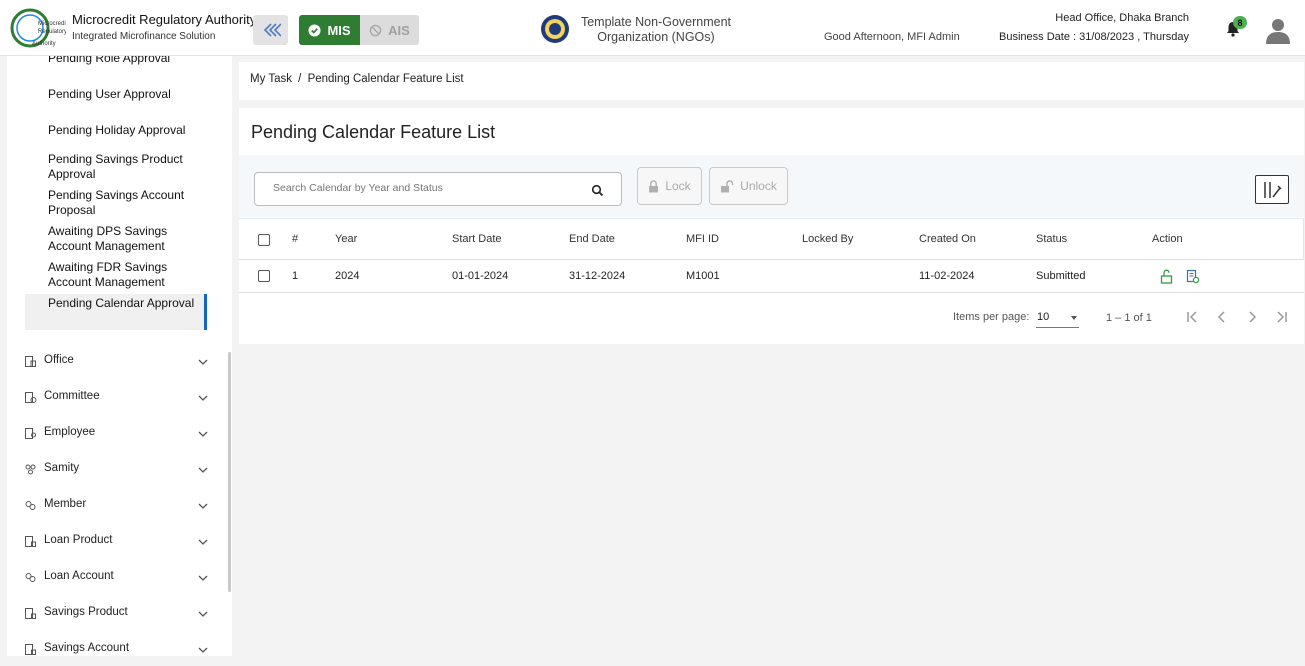  Describe the element at coordinates (295, 276) in the screenshot. I see `cell-number: 1` at that location.